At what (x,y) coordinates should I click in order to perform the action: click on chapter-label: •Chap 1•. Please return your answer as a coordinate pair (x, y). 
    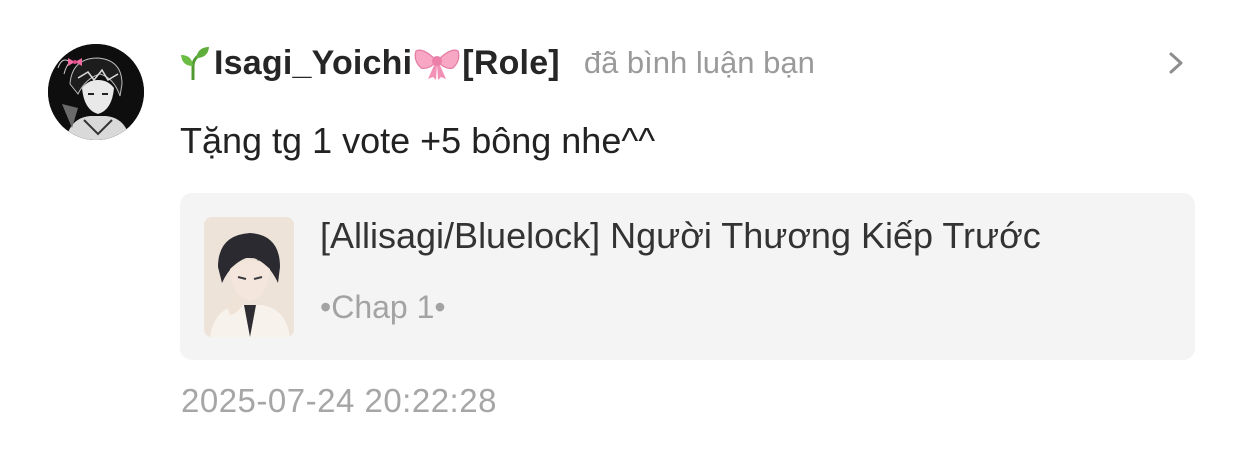
    Looking at the image, I should click on (383, 307).